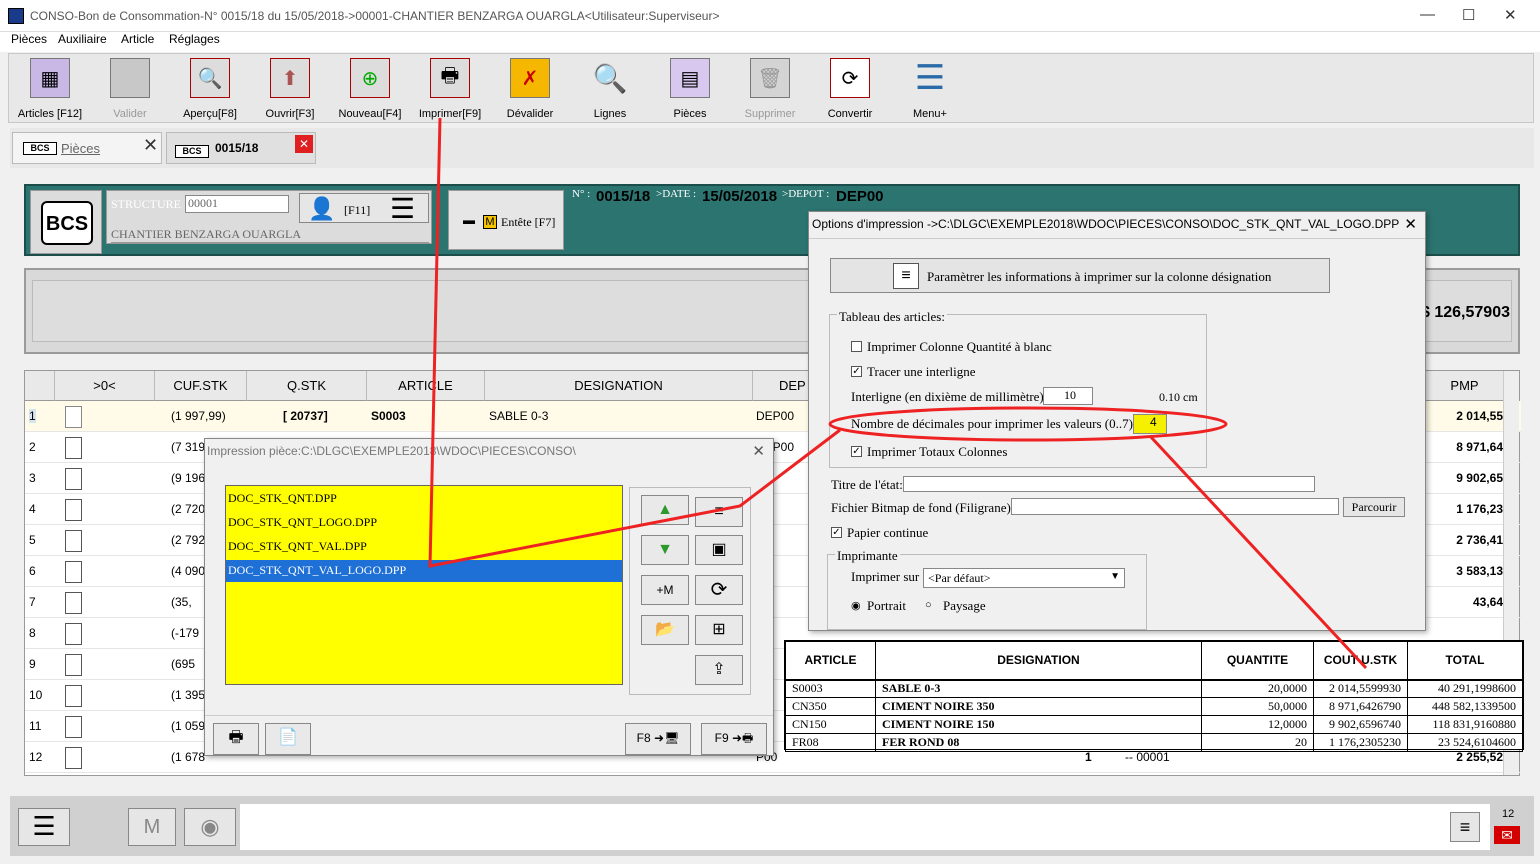  What do you see at coordinates (1479, 478) in the screenshot?
I see `cell-pmp: 9 902,65` at bounding box center [1479, 478].